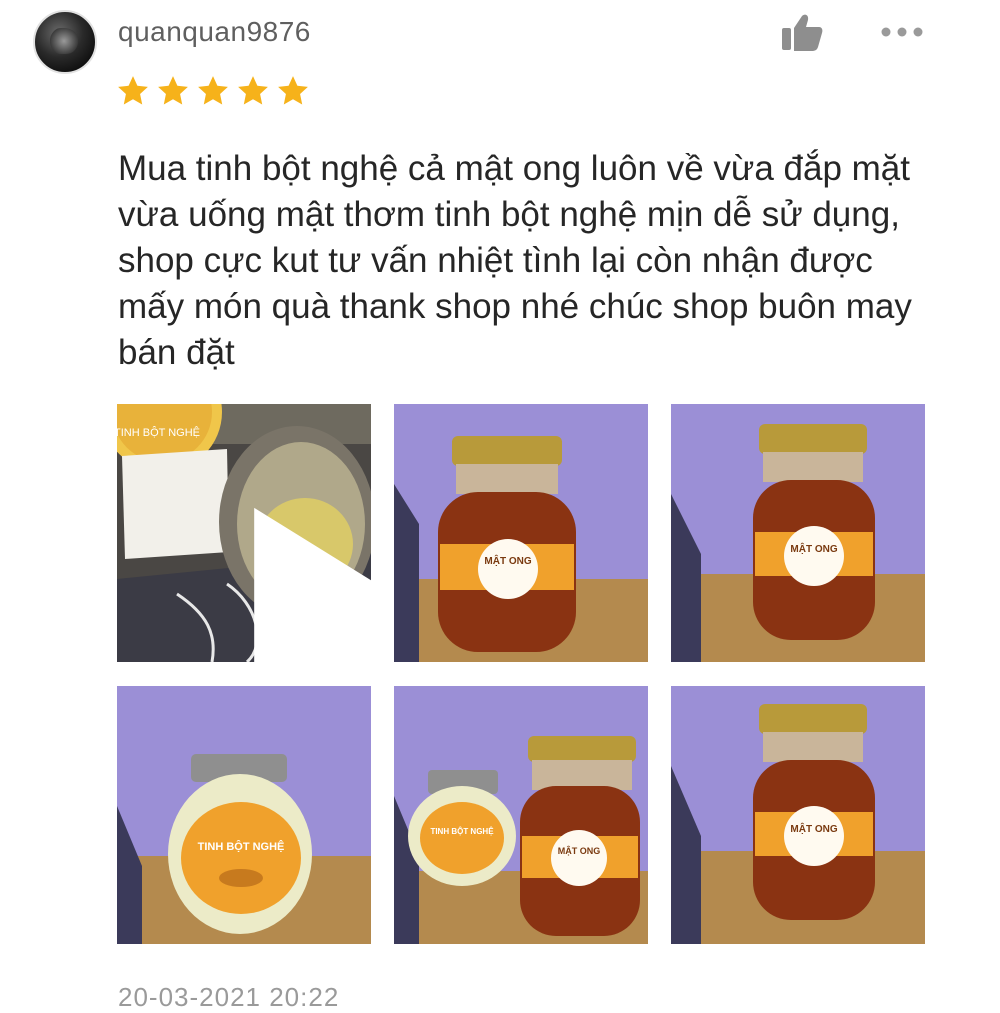 The height and width of the screenshot is (1013, 1000). What do you see at coordinates (244, 815) in the screenshot?
I see `review-photo: TINH BỘT NGHỆ` at bounding box center [244, 815].